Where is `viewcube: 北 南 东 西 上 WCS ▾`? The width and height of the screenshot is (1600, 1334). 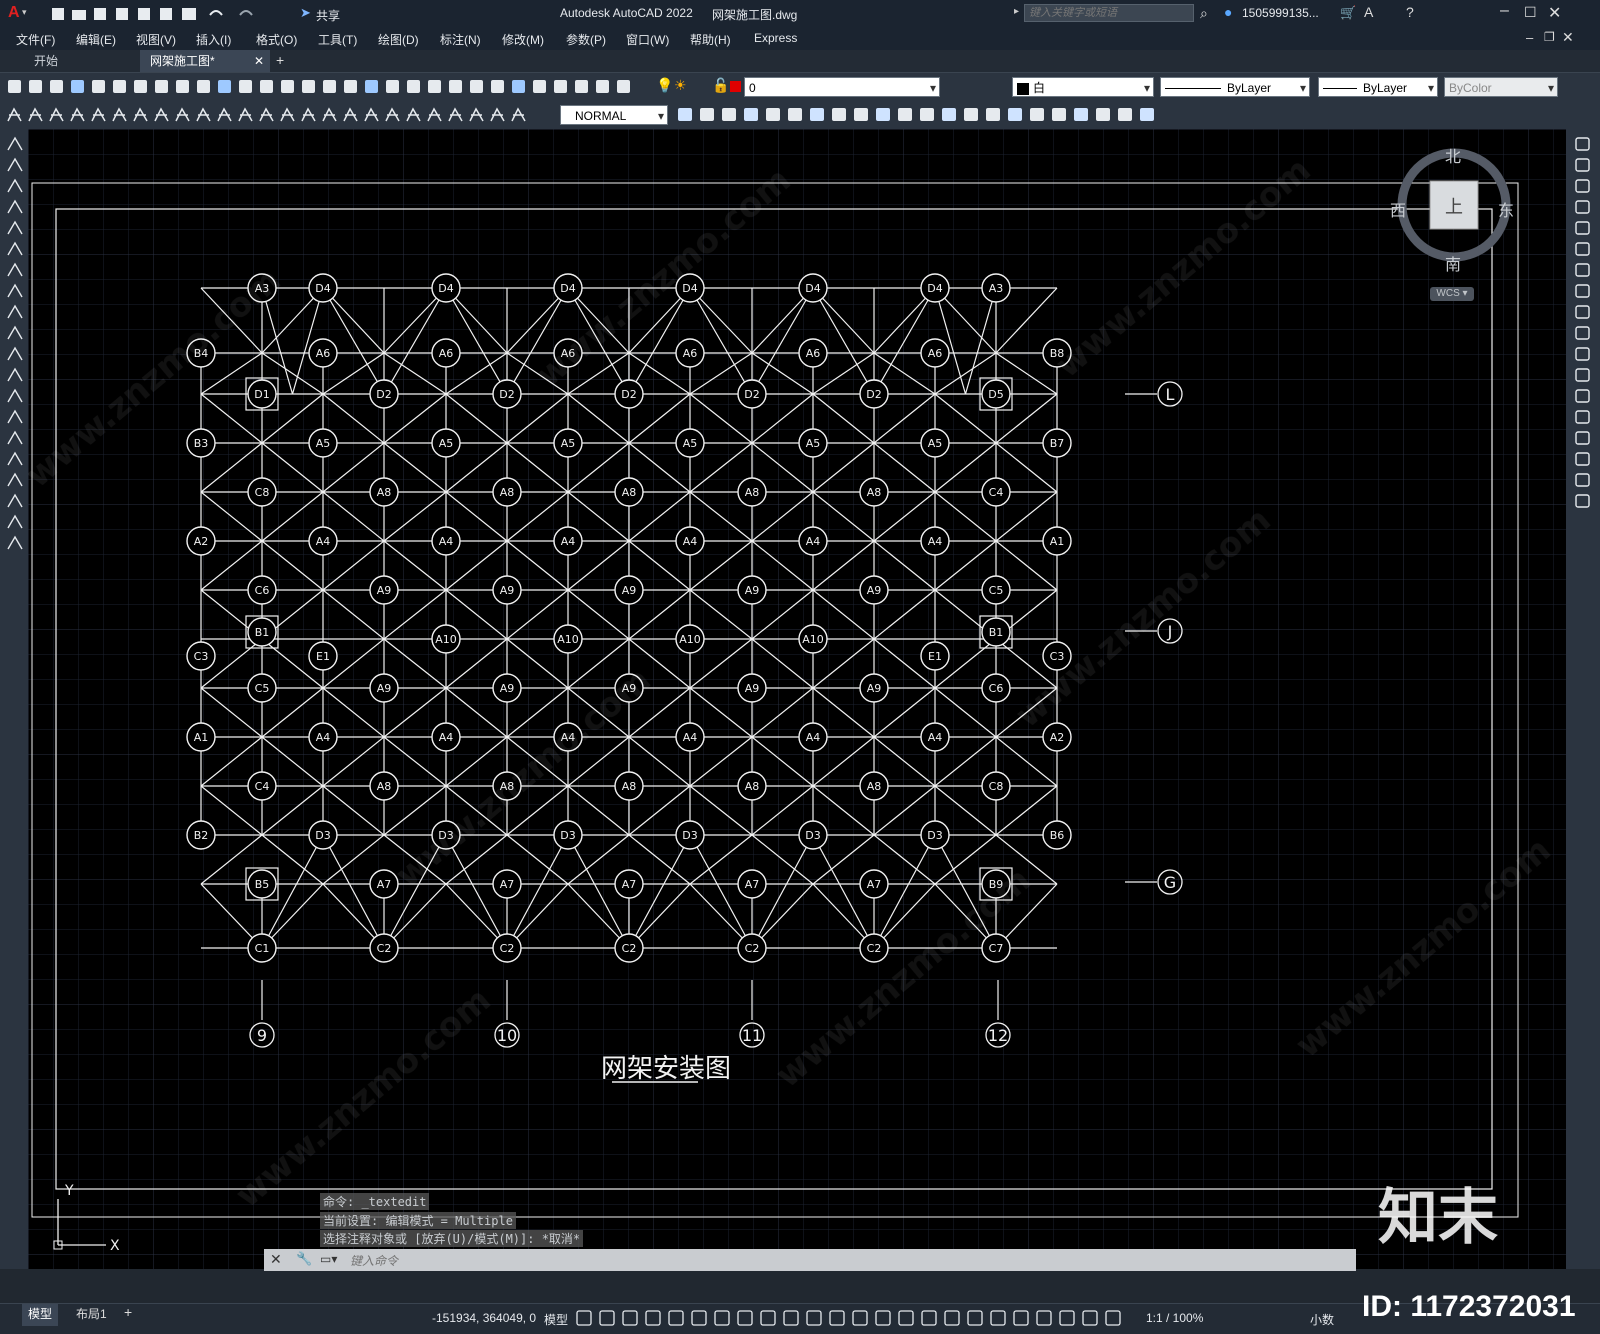
viewcube: 北 南 东 西 上 WCS ▾ is located at coordinates (1453, 222).